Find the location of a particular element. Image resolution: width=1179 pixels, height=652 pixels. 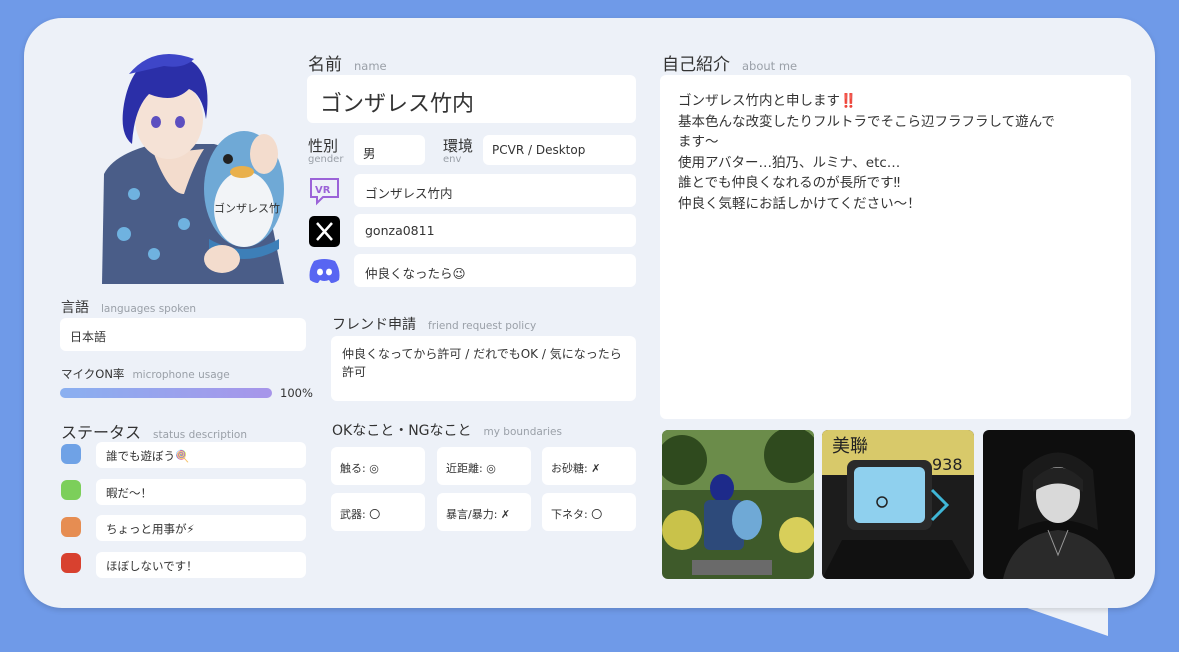

about-sub-label: about me is located at coordinates (770, 66).